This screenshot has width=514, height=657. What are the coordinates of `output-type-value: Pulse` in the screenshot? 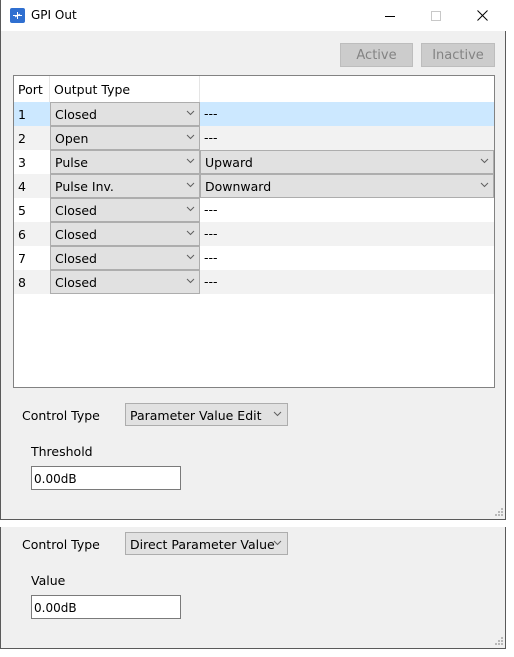 It's located at (71, 162).